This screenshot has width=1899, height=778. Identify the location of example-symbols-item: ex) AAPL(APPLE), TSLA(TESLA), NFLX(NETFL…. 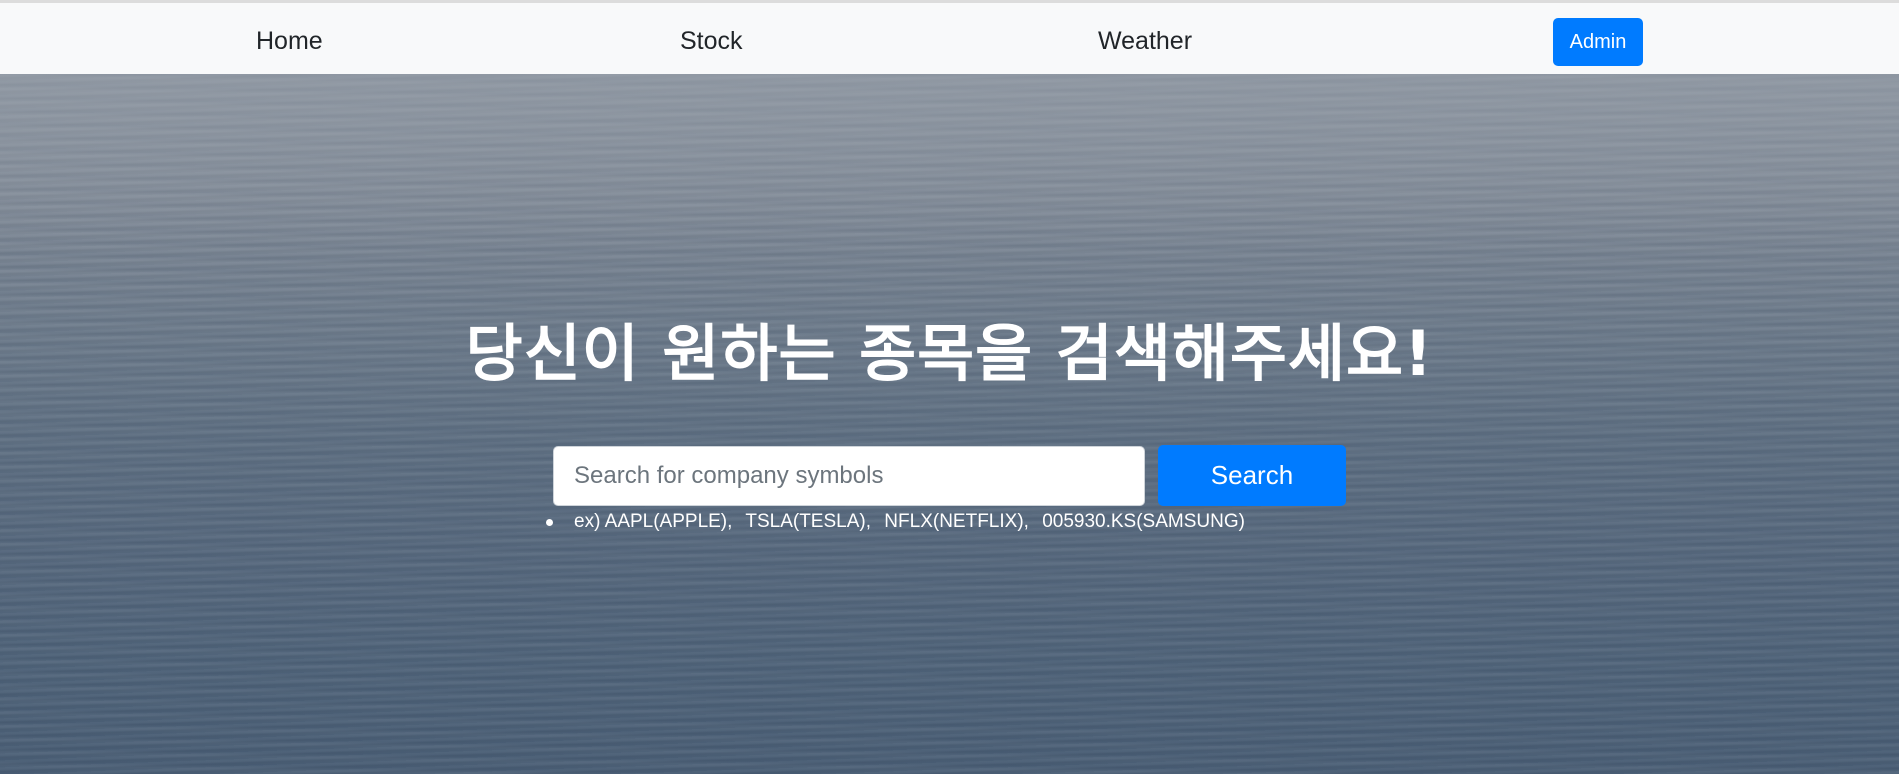
(895, 522).